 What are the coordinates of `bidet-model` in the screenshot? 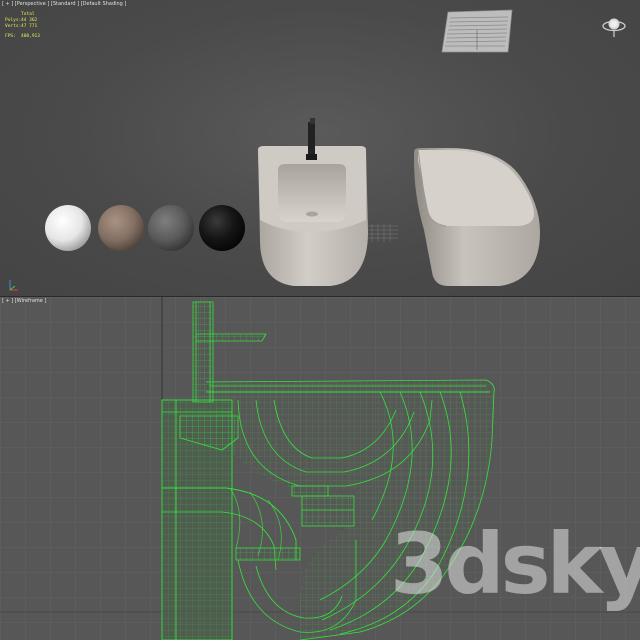 It's located at (313, 202).